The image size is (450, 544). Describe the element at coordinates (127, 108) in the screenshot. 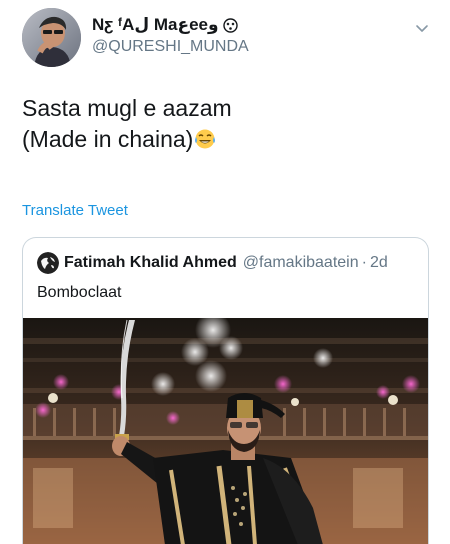

I see `tweet-text-line-1: Sasta mugl e aazam` at that location.